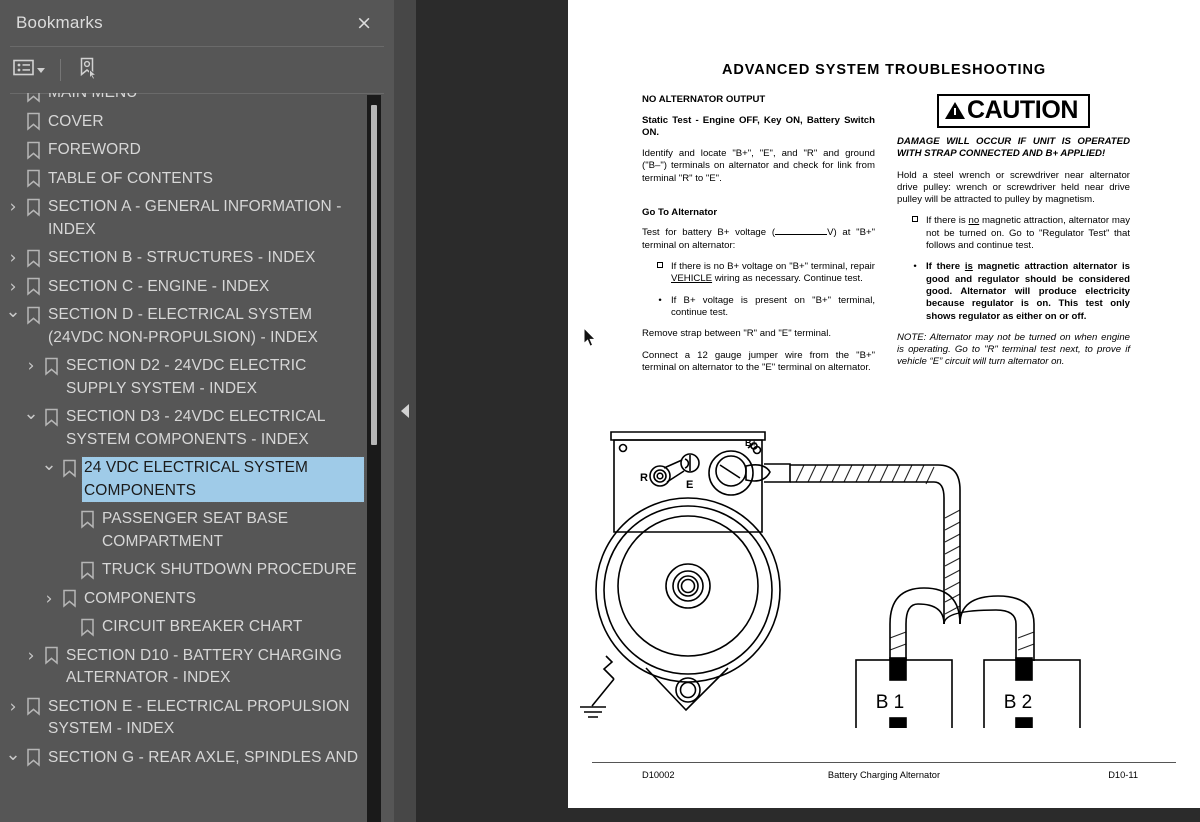 The height and width of the screenshot is (822, 1200). I want to click on bookmark-label: PASSENGER SEAT BASE COMPARTMENT, so click(197, 530).